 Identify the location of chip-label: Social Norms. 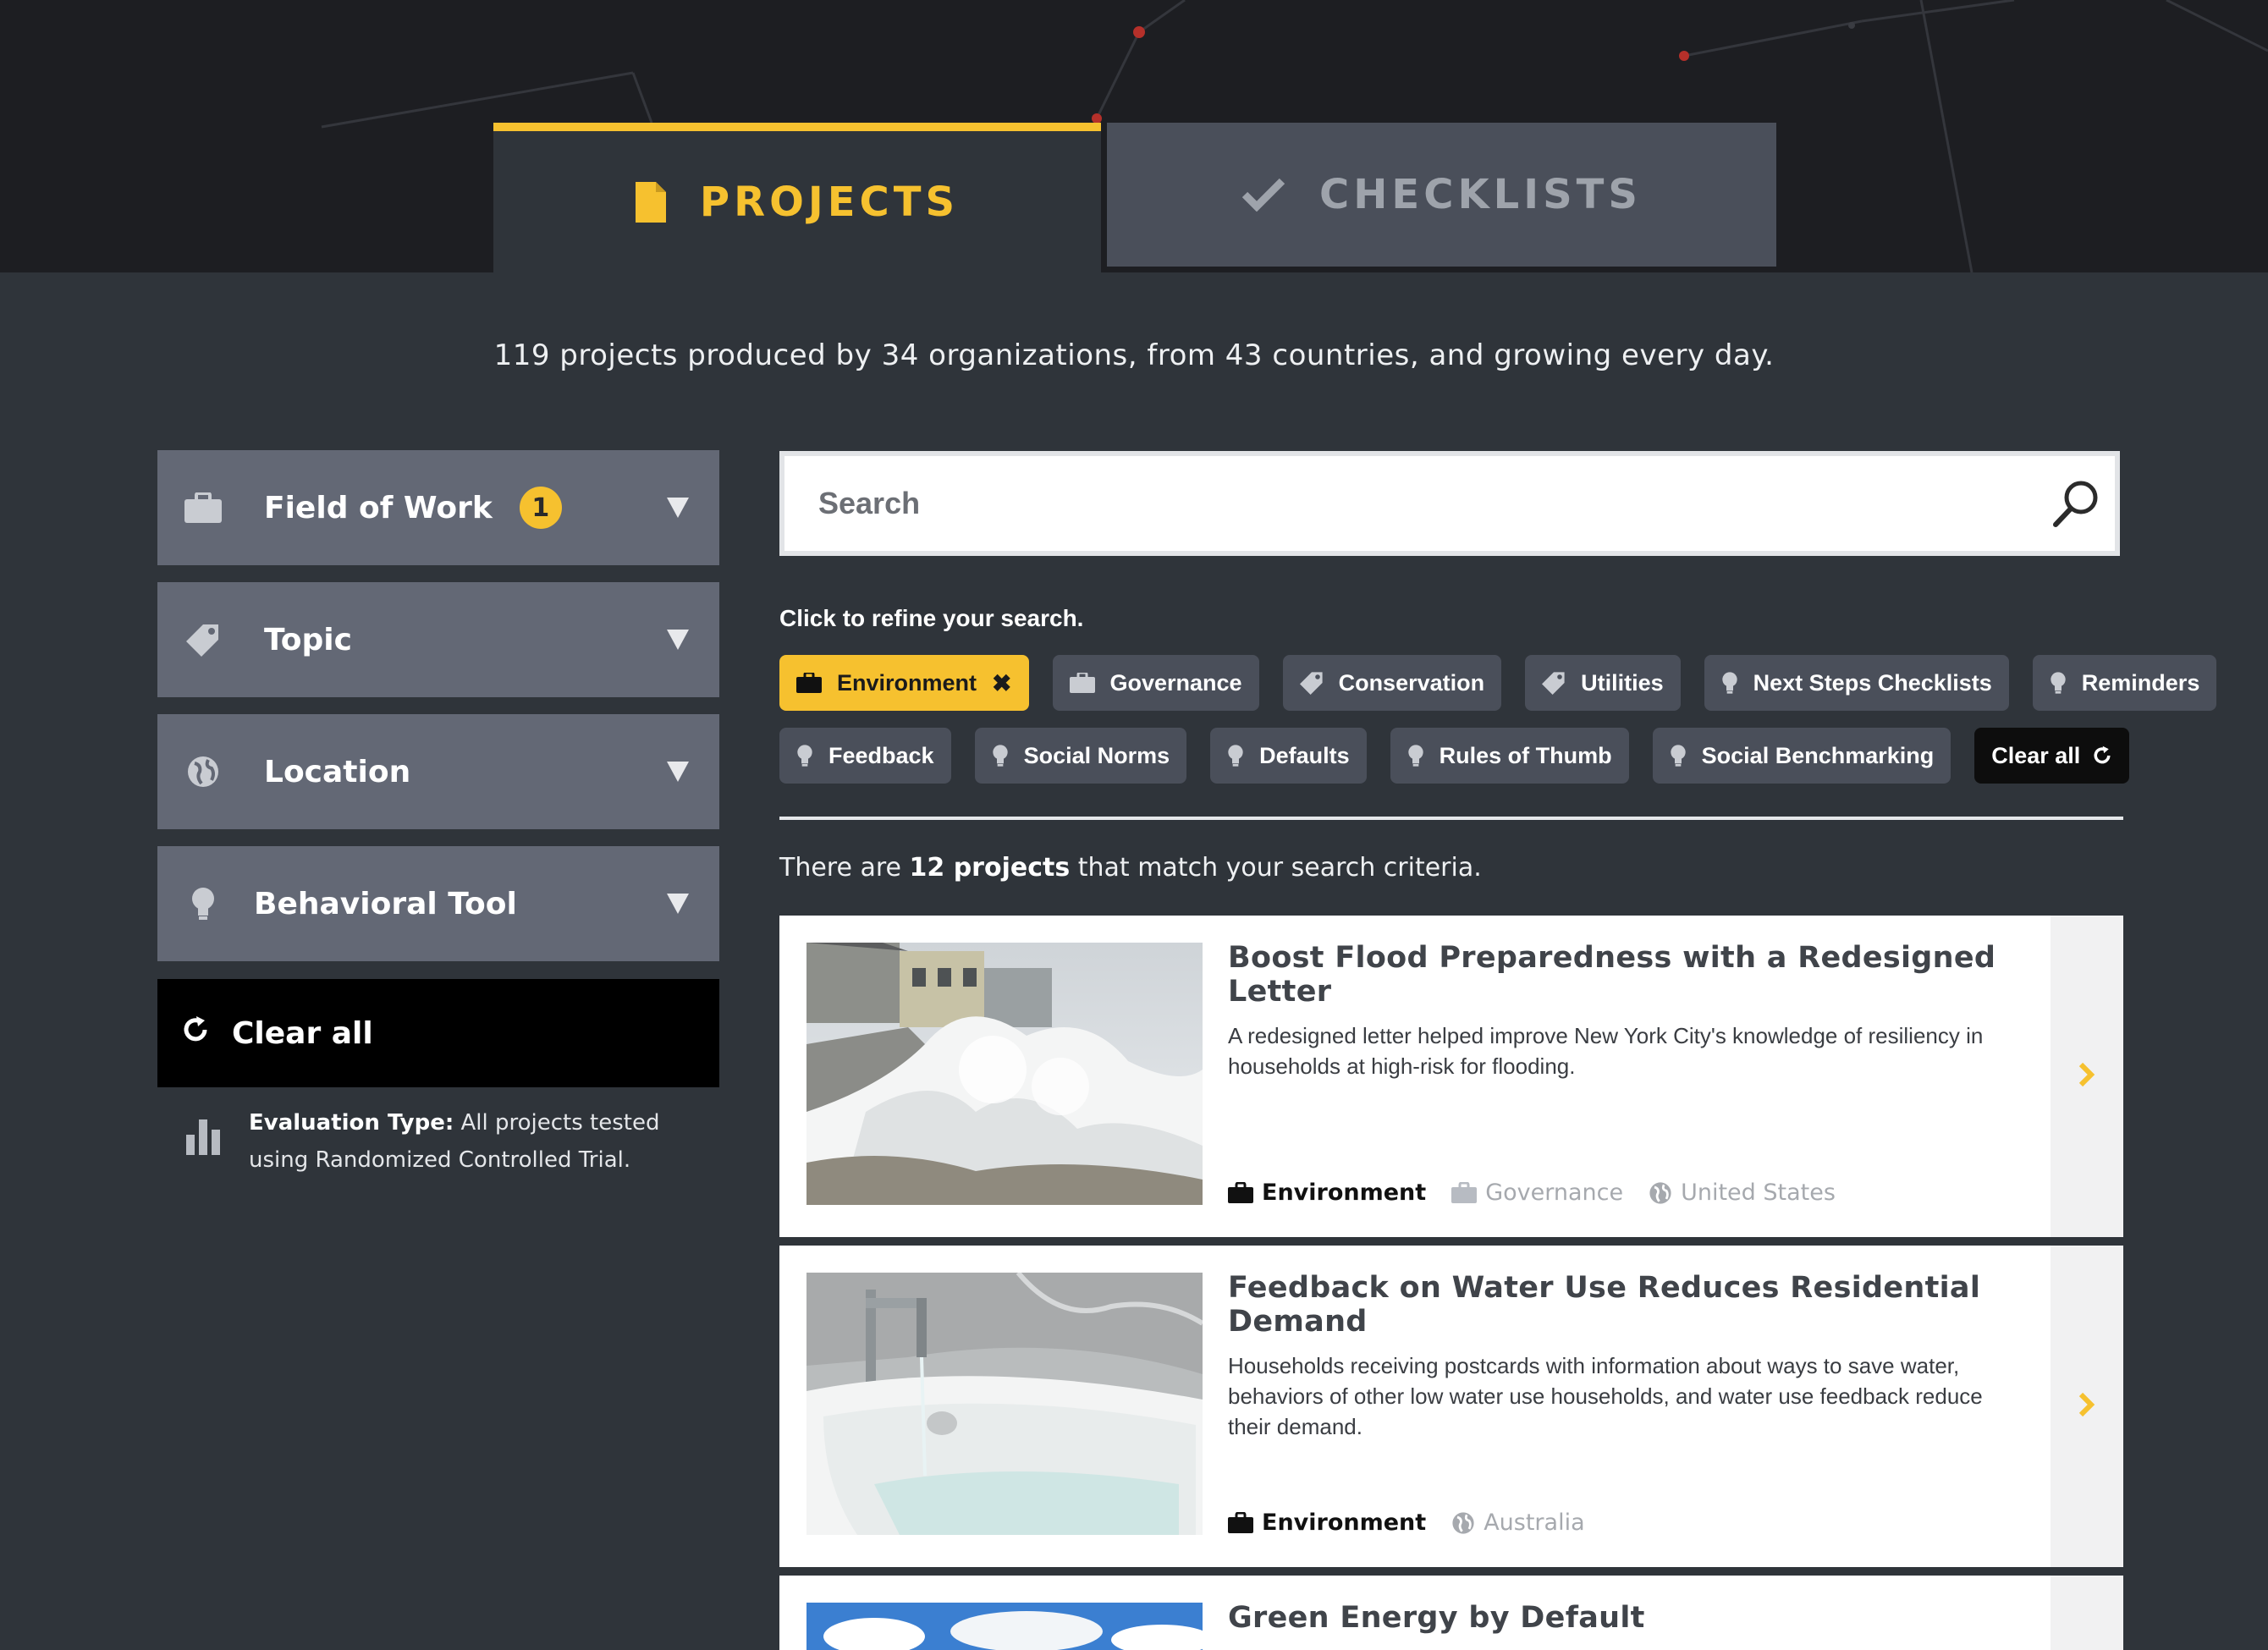
(1096, 755).